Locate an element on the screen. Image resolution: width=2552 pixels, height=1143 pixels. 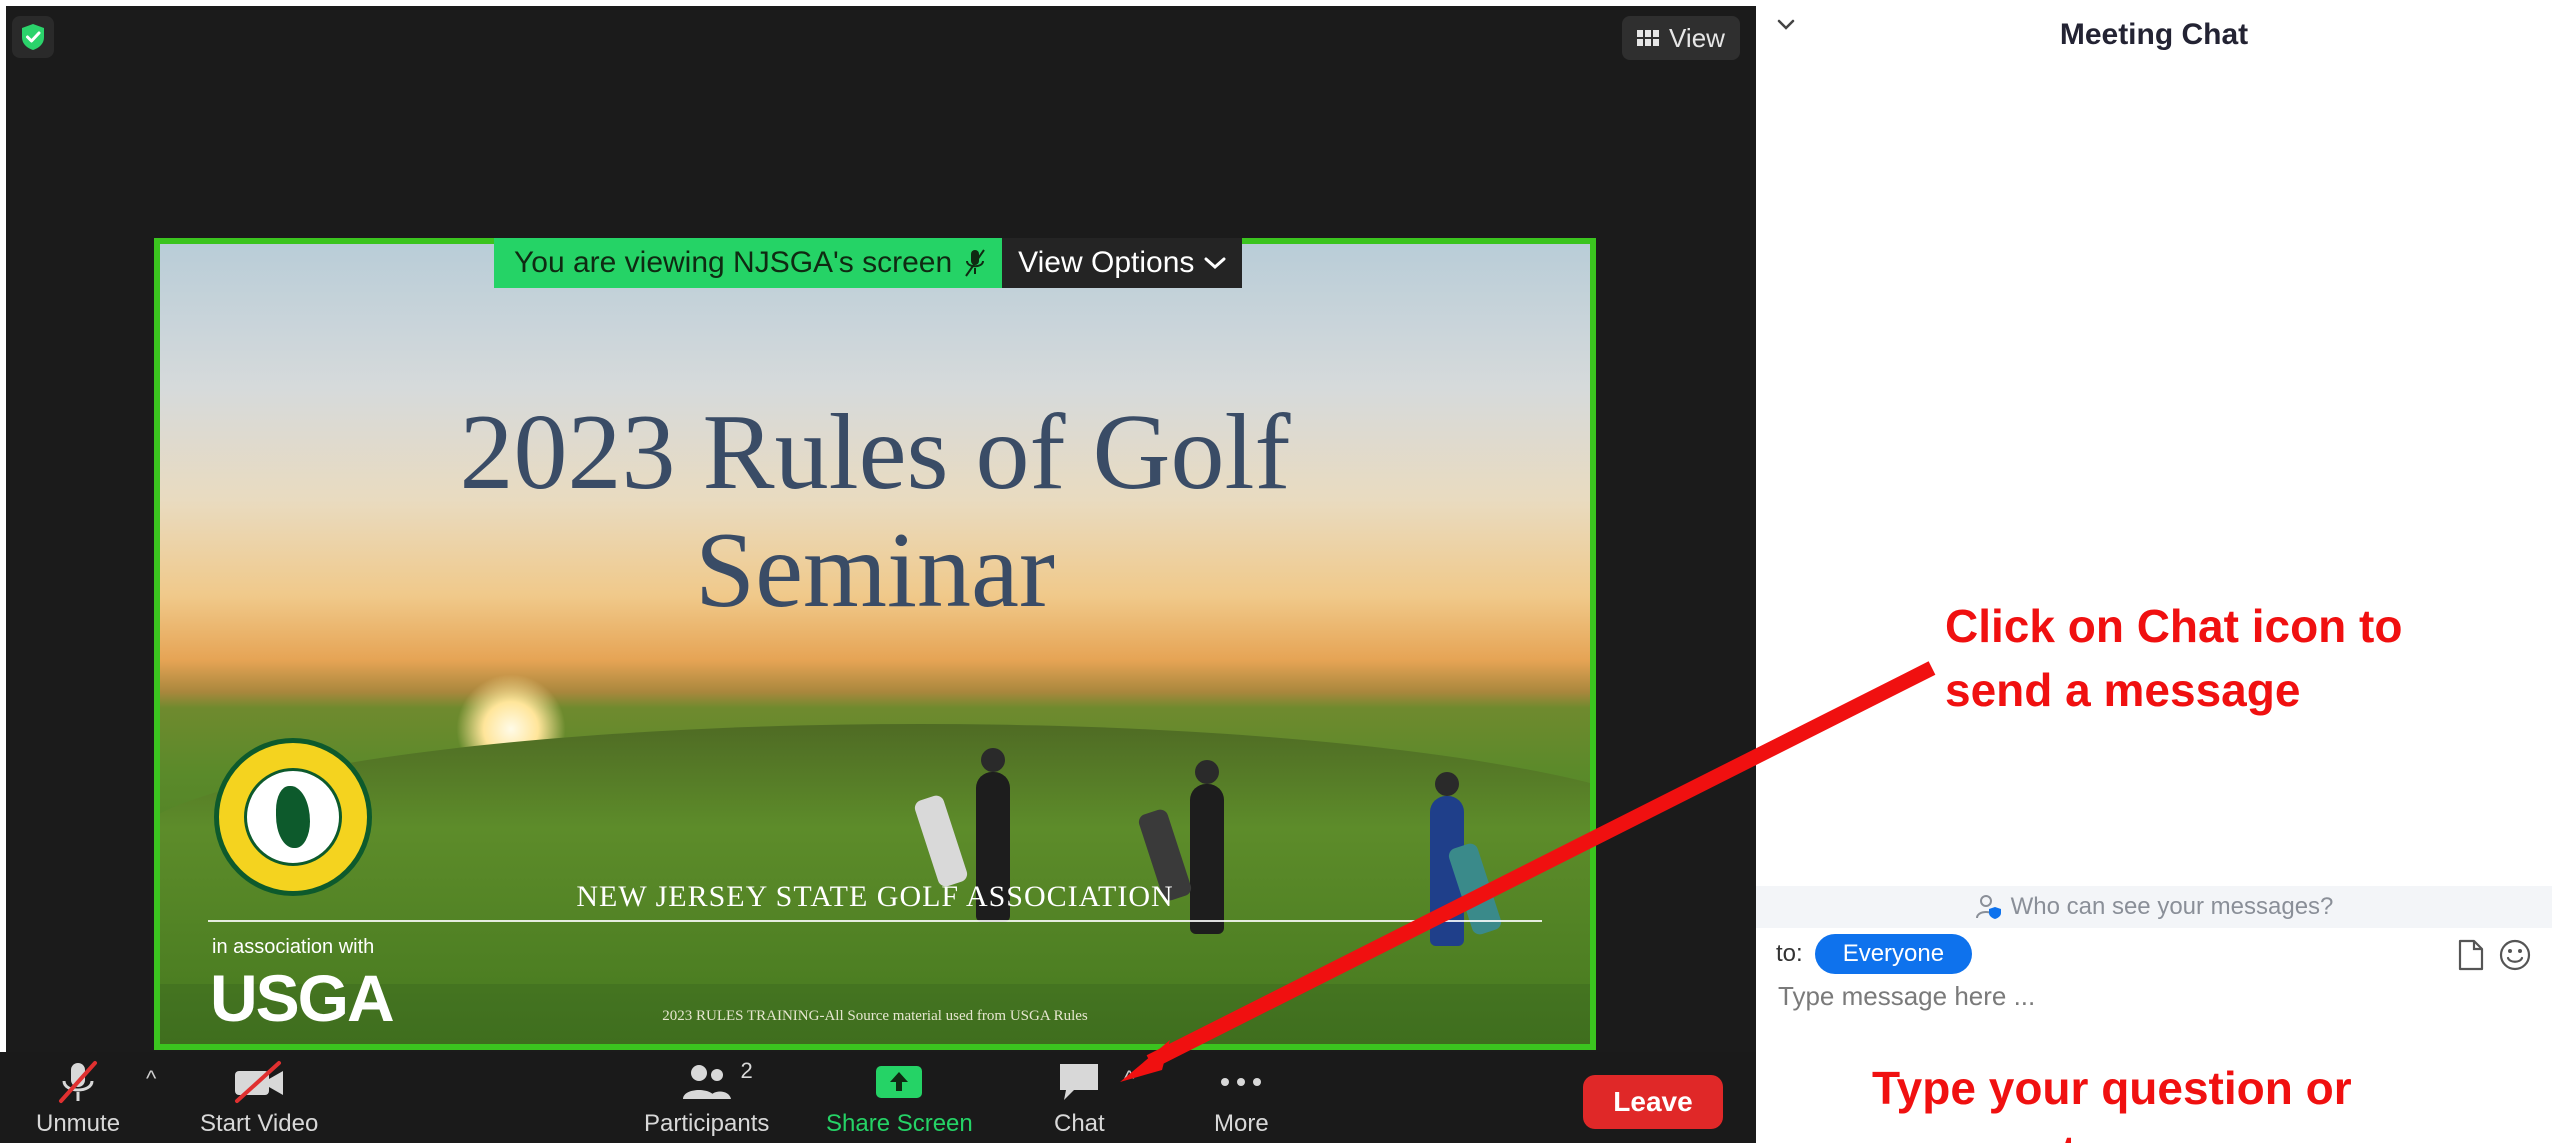
unmute-label: Unmute is located at coordinates (78, 1123).